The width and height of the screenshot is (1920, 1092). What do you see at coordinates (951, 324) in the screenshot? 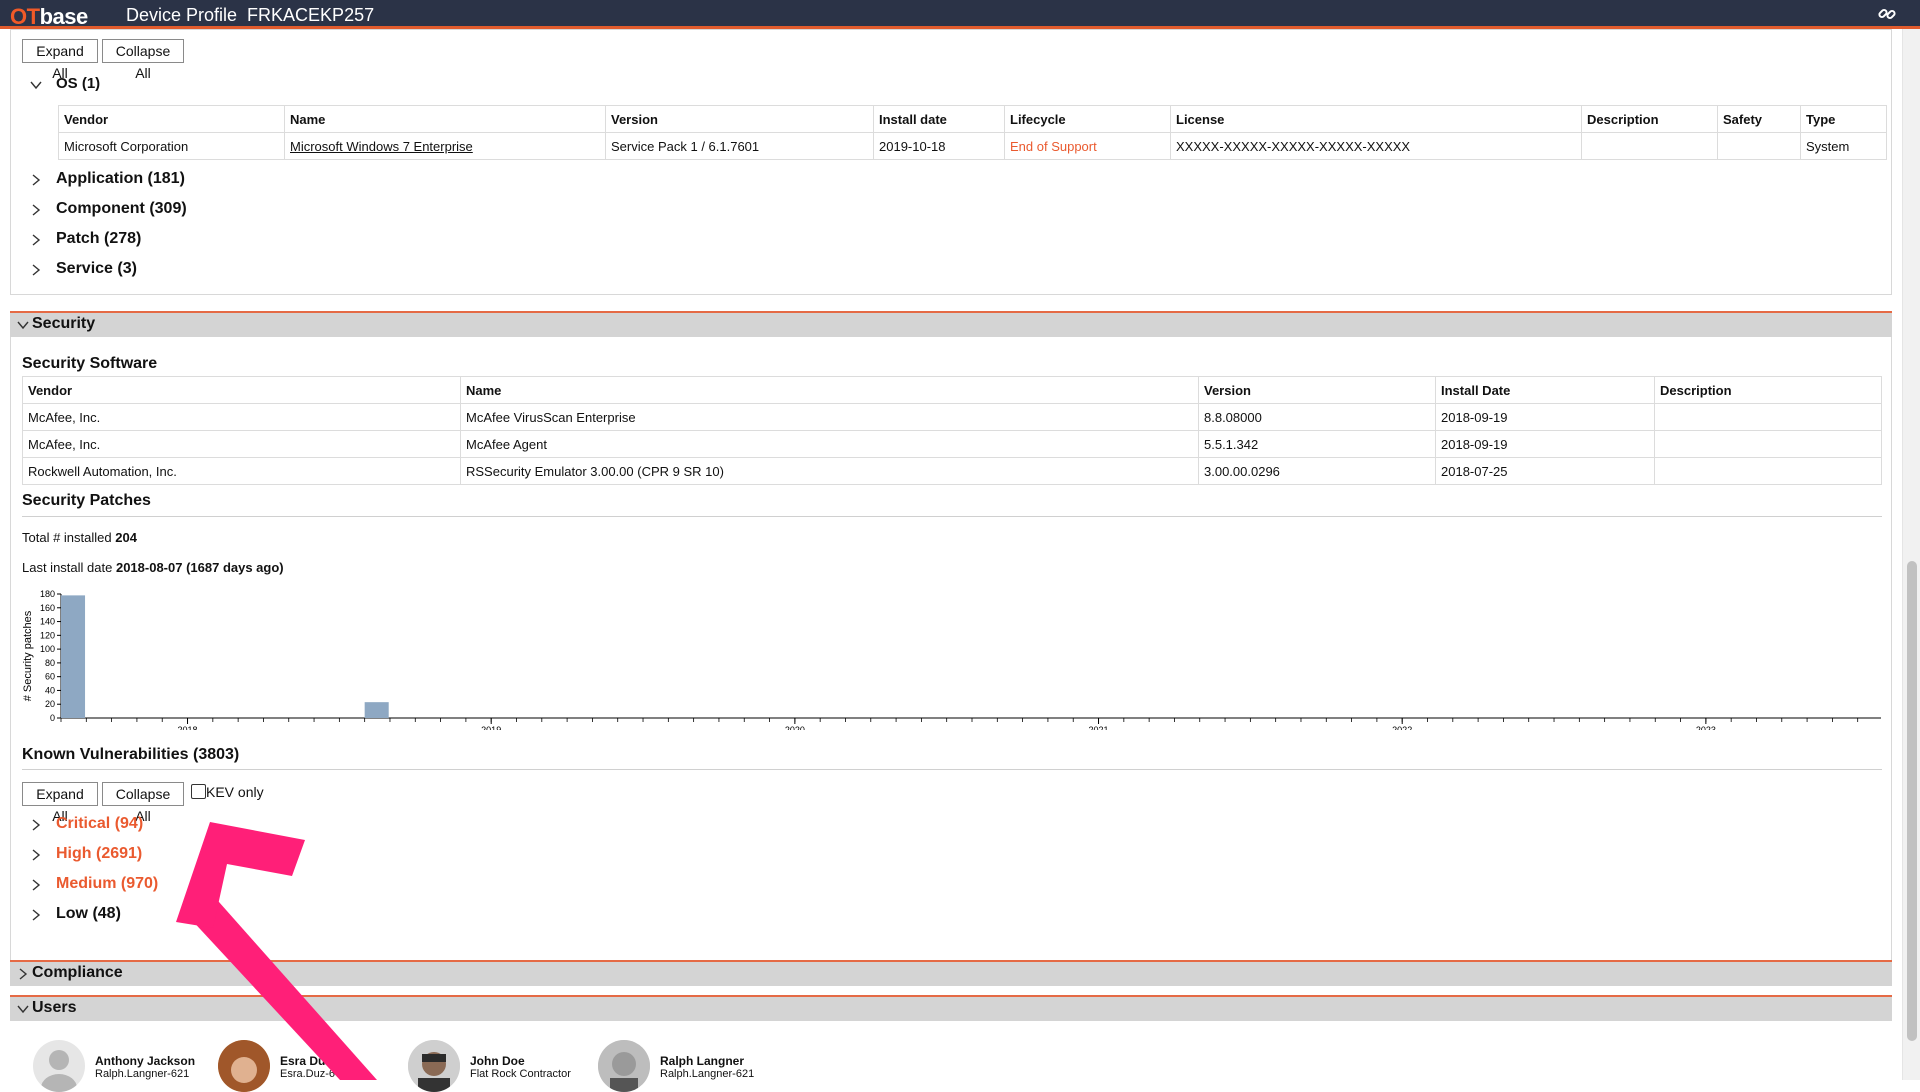
I see `security-section-header: Security` at bounding box center [951, 324].